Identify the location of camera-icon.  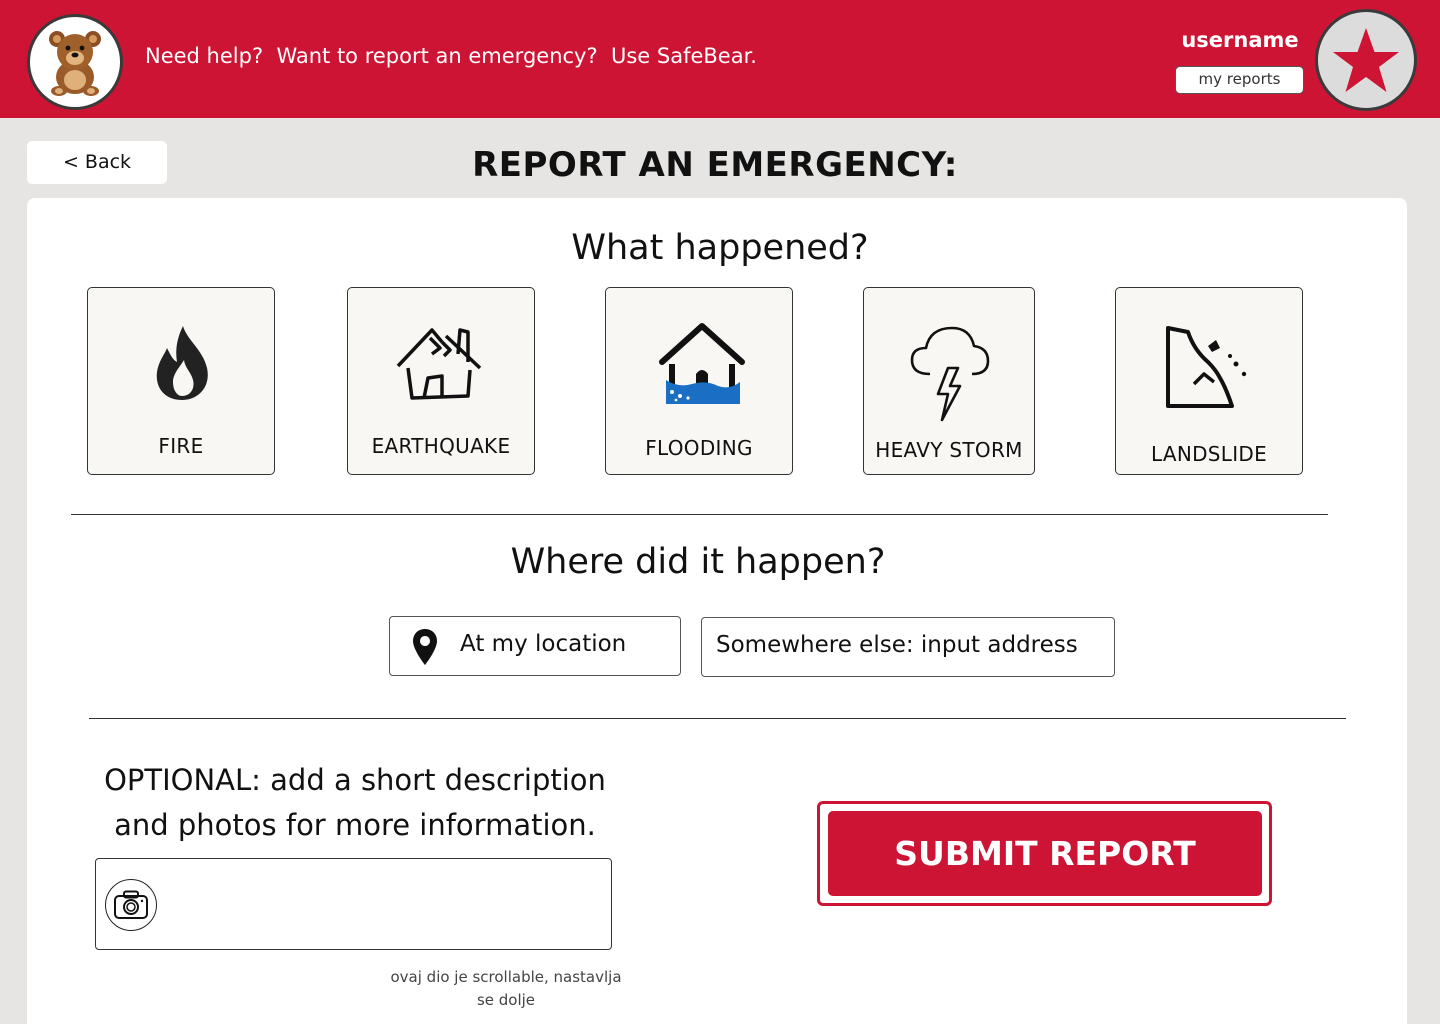
(131, 904).